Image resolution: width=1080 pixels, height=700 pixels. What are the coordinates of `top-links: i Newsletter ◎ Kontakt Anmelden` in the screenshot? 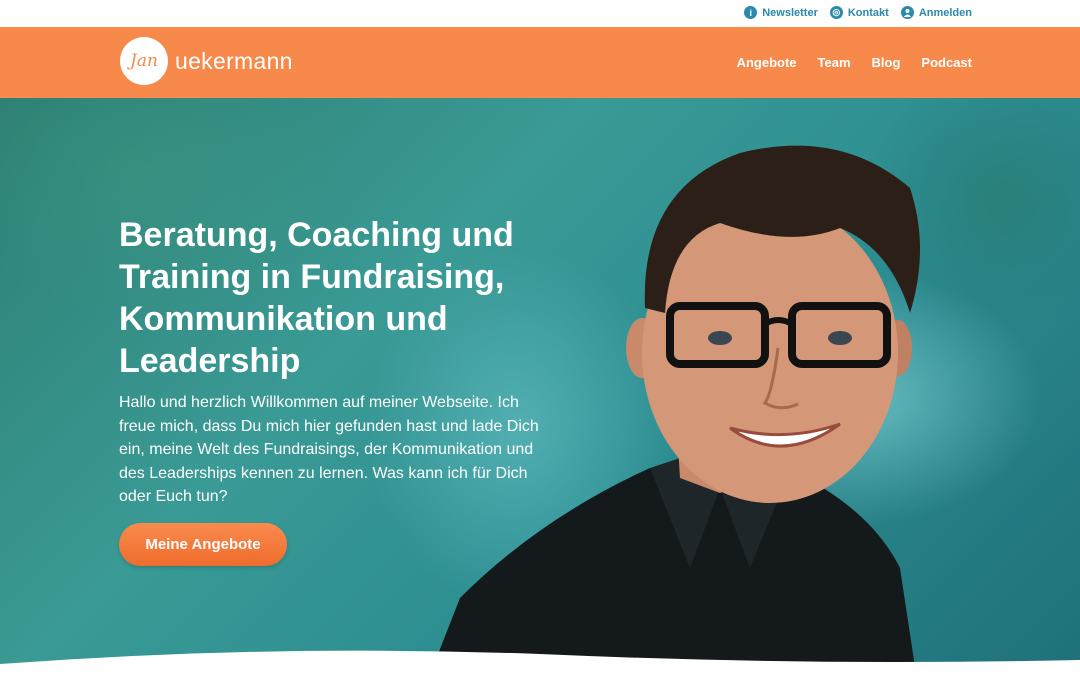 It's located at (858, 12).